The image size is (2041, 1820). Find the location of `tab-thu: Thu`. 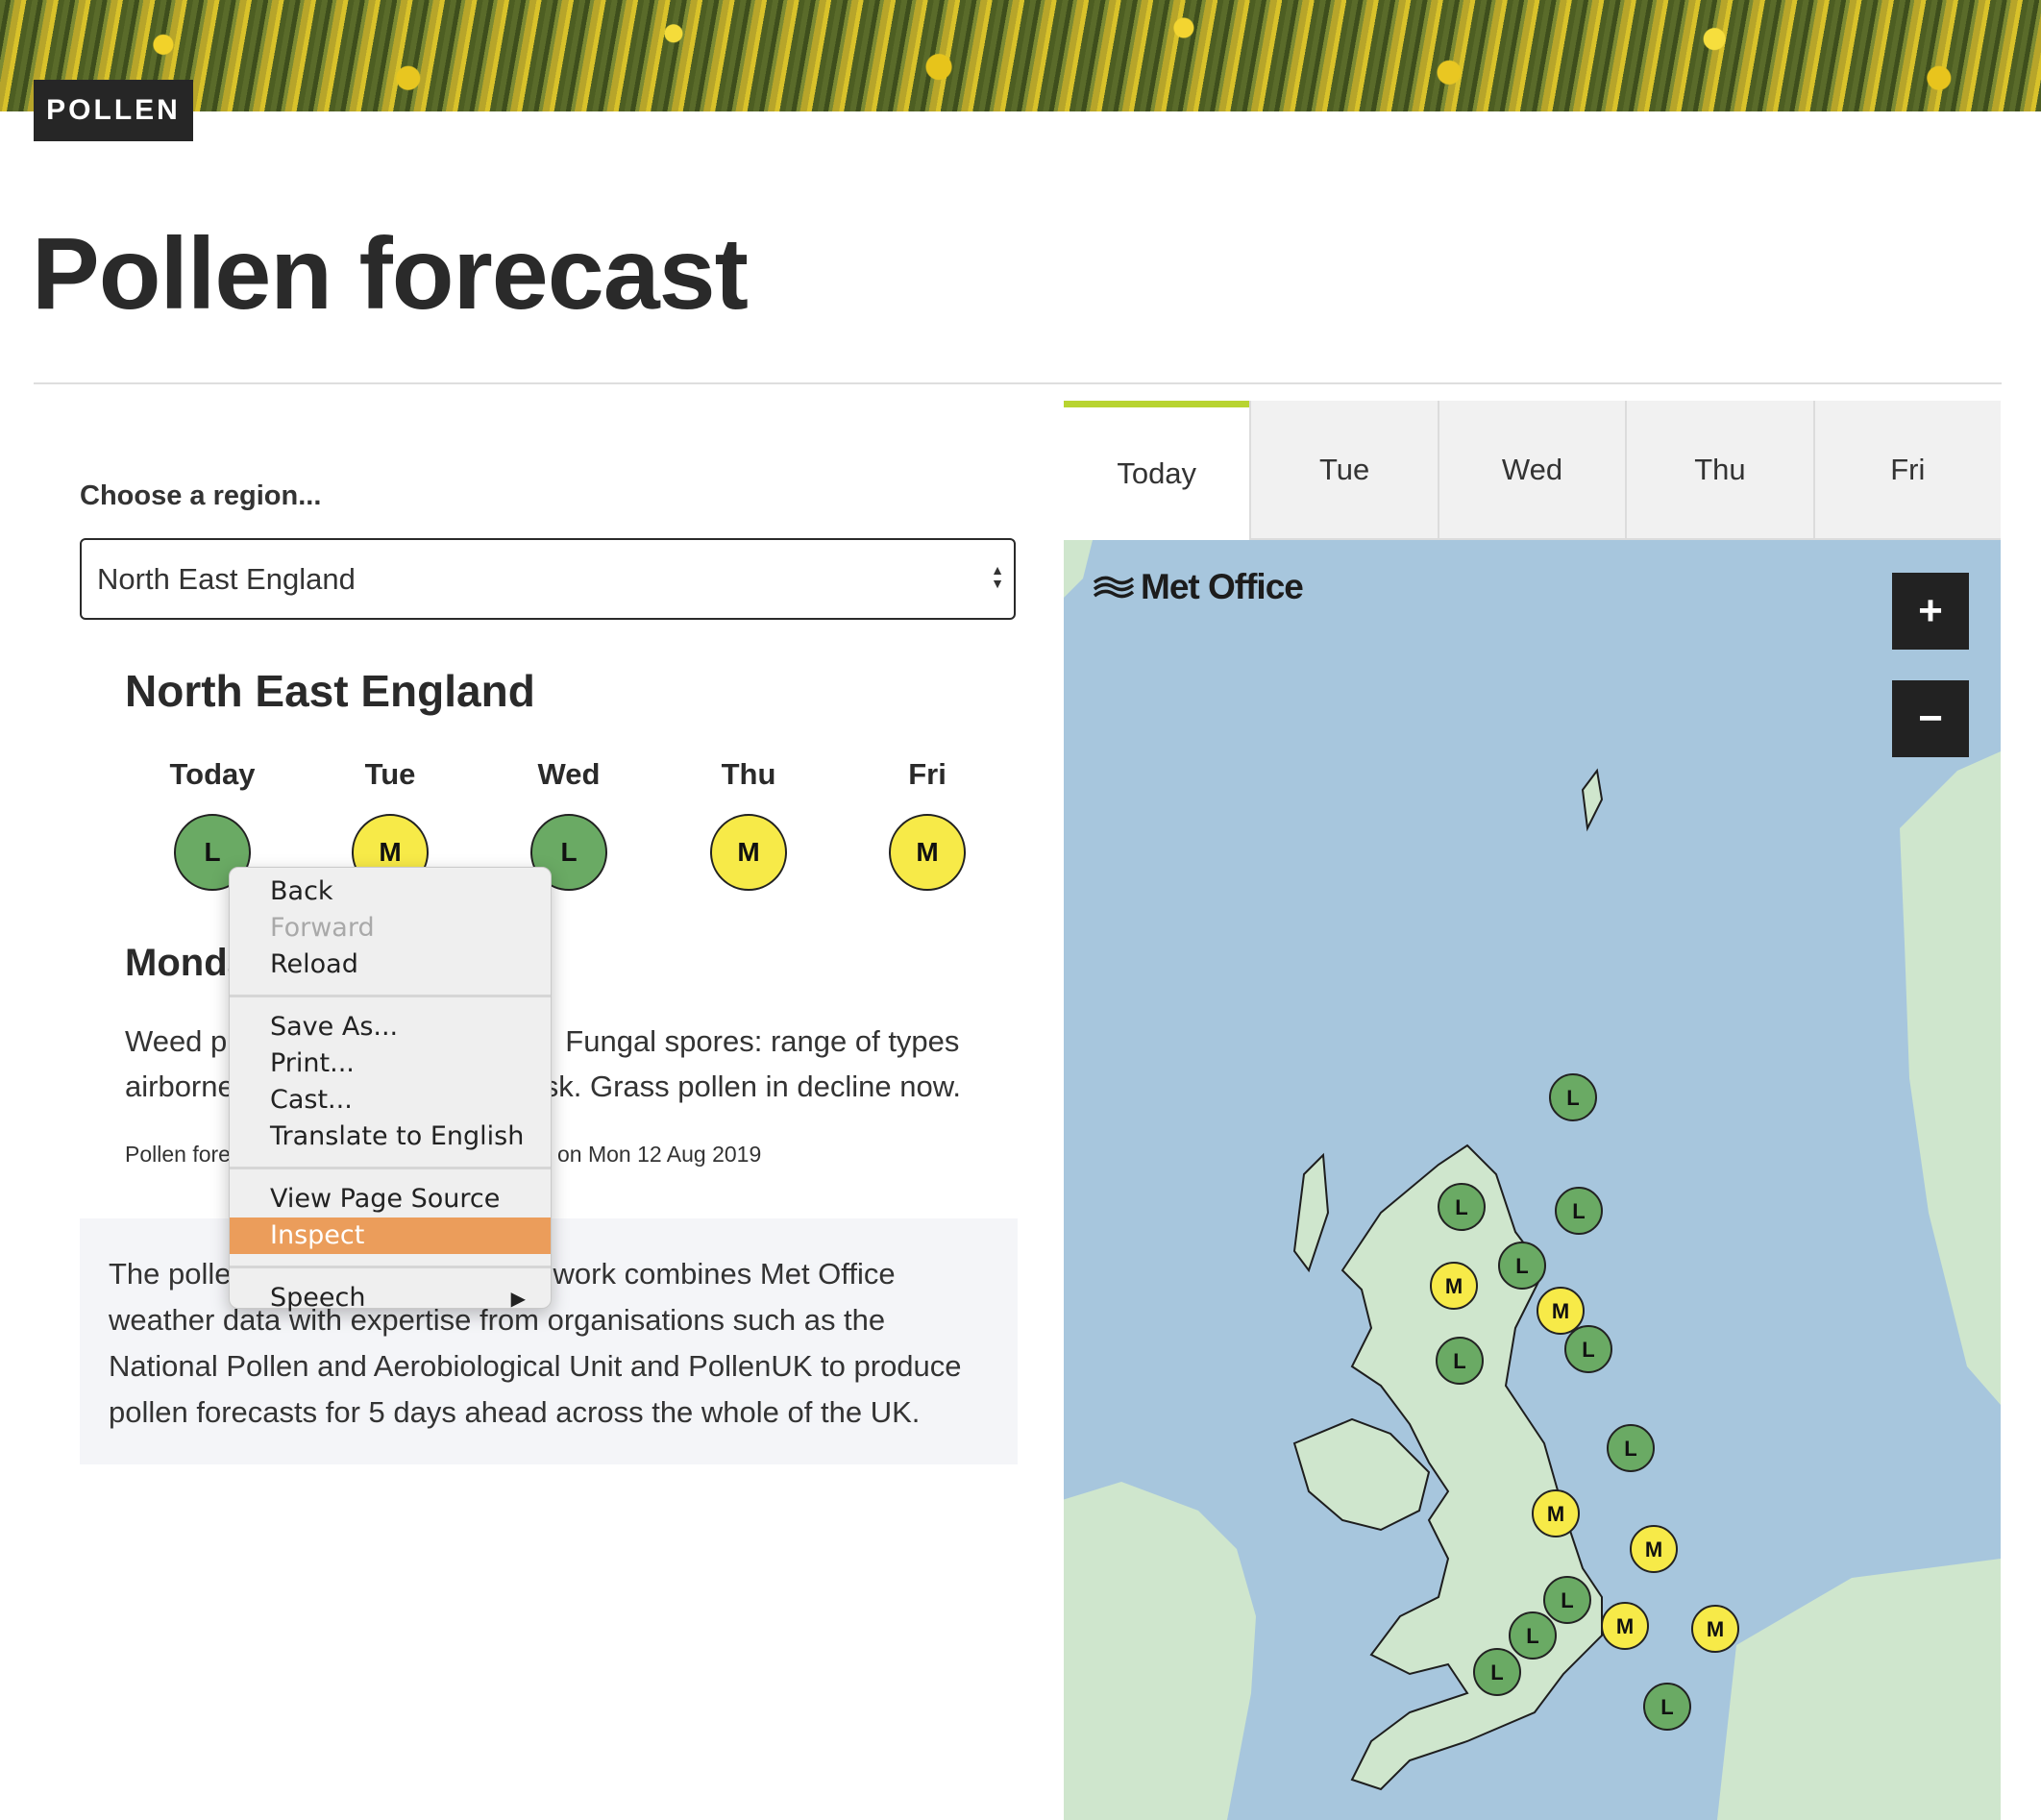

tab-thu: Thu is located at coordinates (1719, 471).